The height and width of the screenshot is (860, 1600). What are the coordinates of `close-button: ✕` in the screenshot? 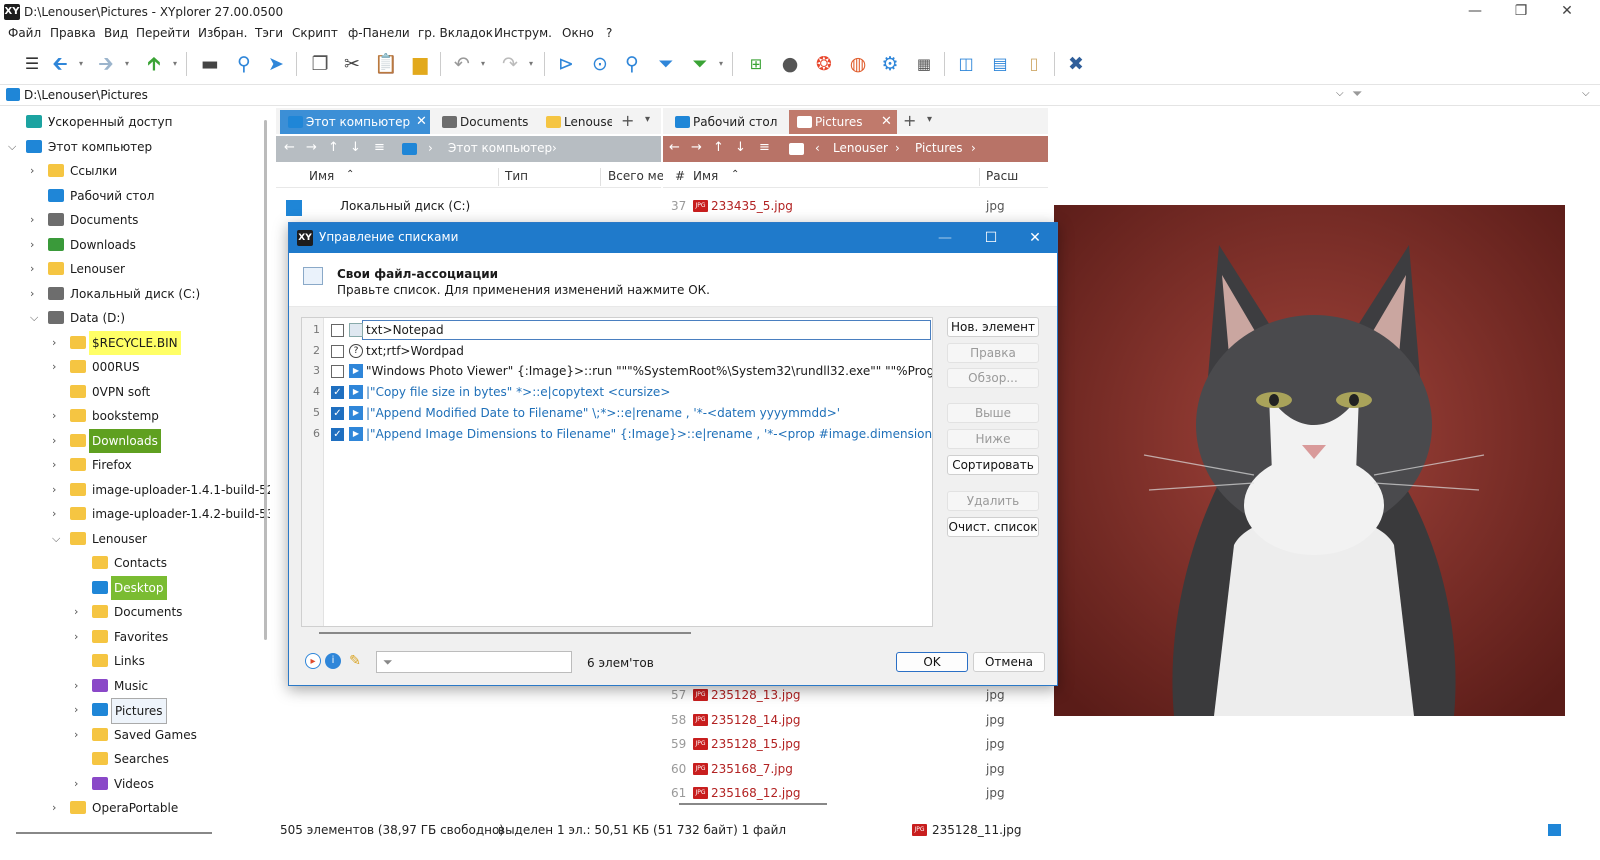 It's located at (1567, 12).